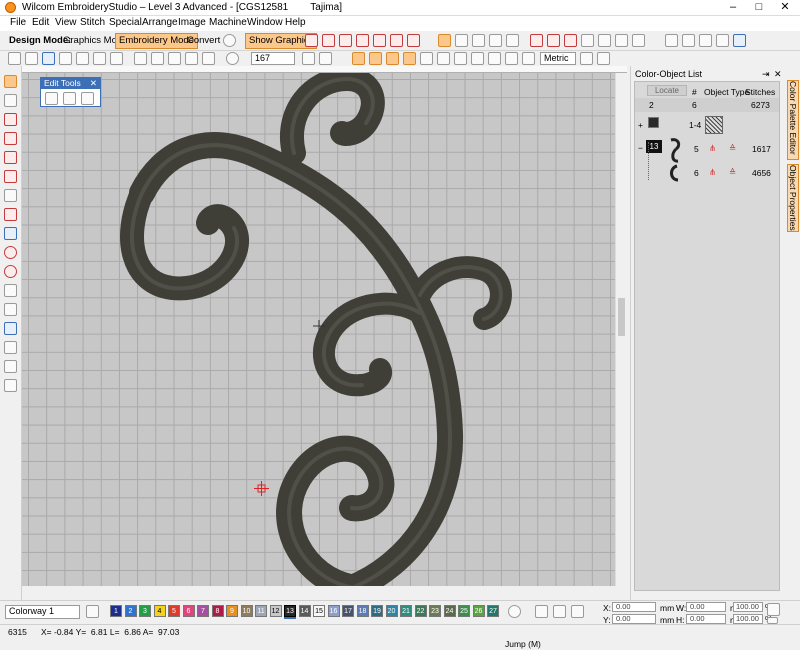 The height and width of the screenshot is (650, 800). Describe the element at coordinates (295, 22) in the screenshot. I see `menu-help: Help` at that location.